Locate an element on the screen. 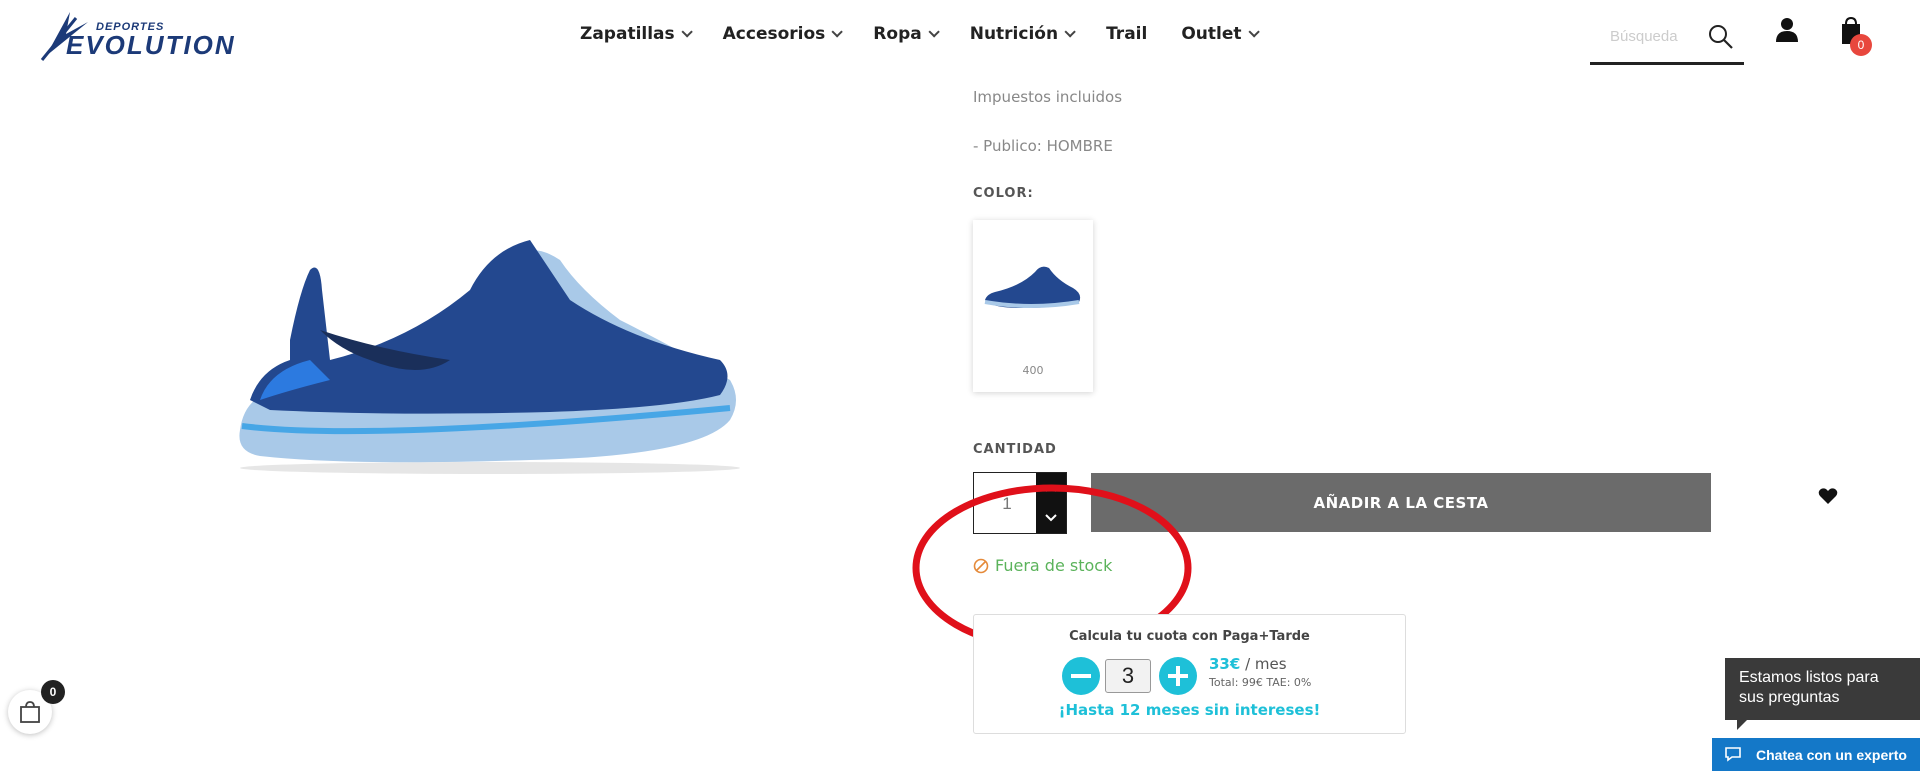 The width and height of the screenshot is (1920, 771). nav-item-accesorios: Accesorios is located at coordinates (783, 34).